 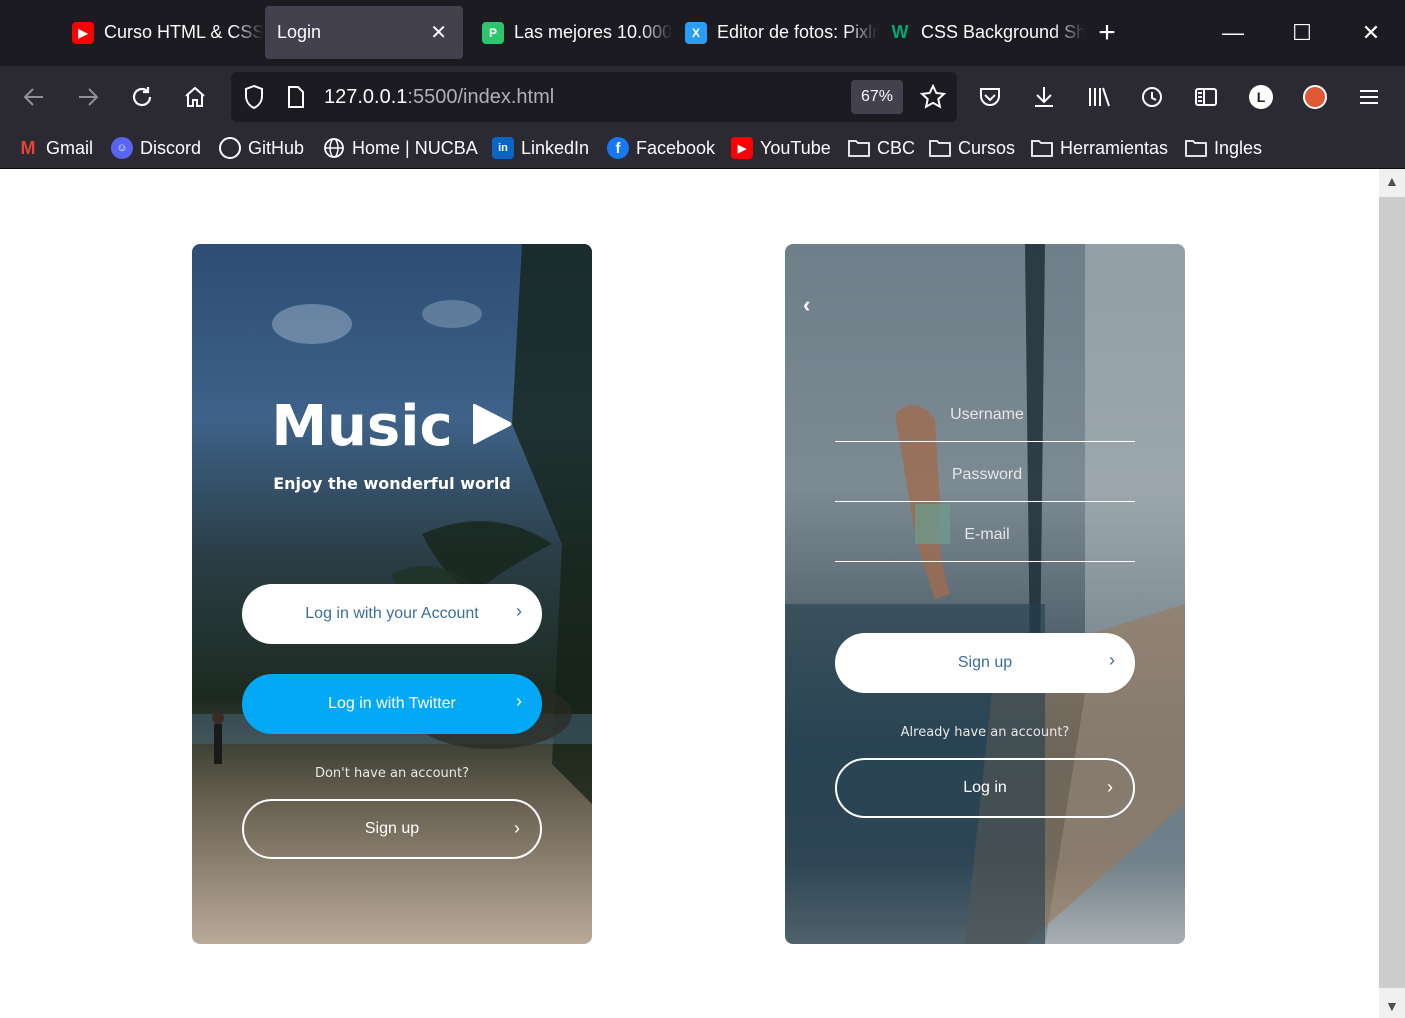 What do you see at coordinates (985, 732) in the screenshot?
I see `have-account-text: Already have an account?` at bounding box center [985, 732].